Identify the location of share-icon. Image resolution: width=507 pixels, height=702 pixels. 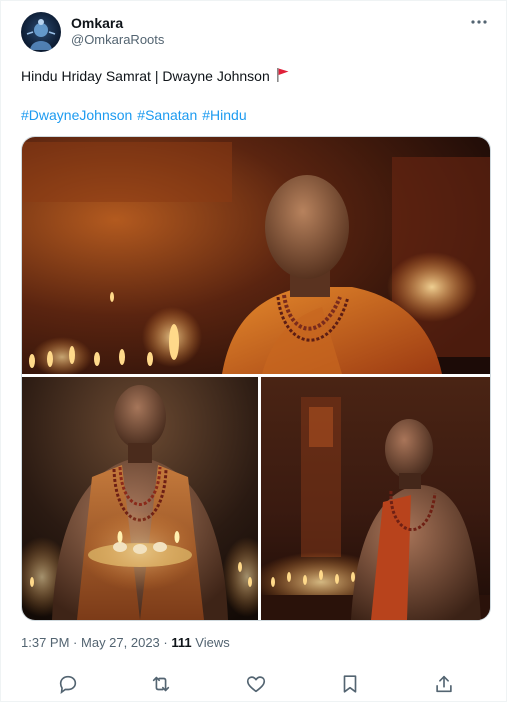
(444, 684).